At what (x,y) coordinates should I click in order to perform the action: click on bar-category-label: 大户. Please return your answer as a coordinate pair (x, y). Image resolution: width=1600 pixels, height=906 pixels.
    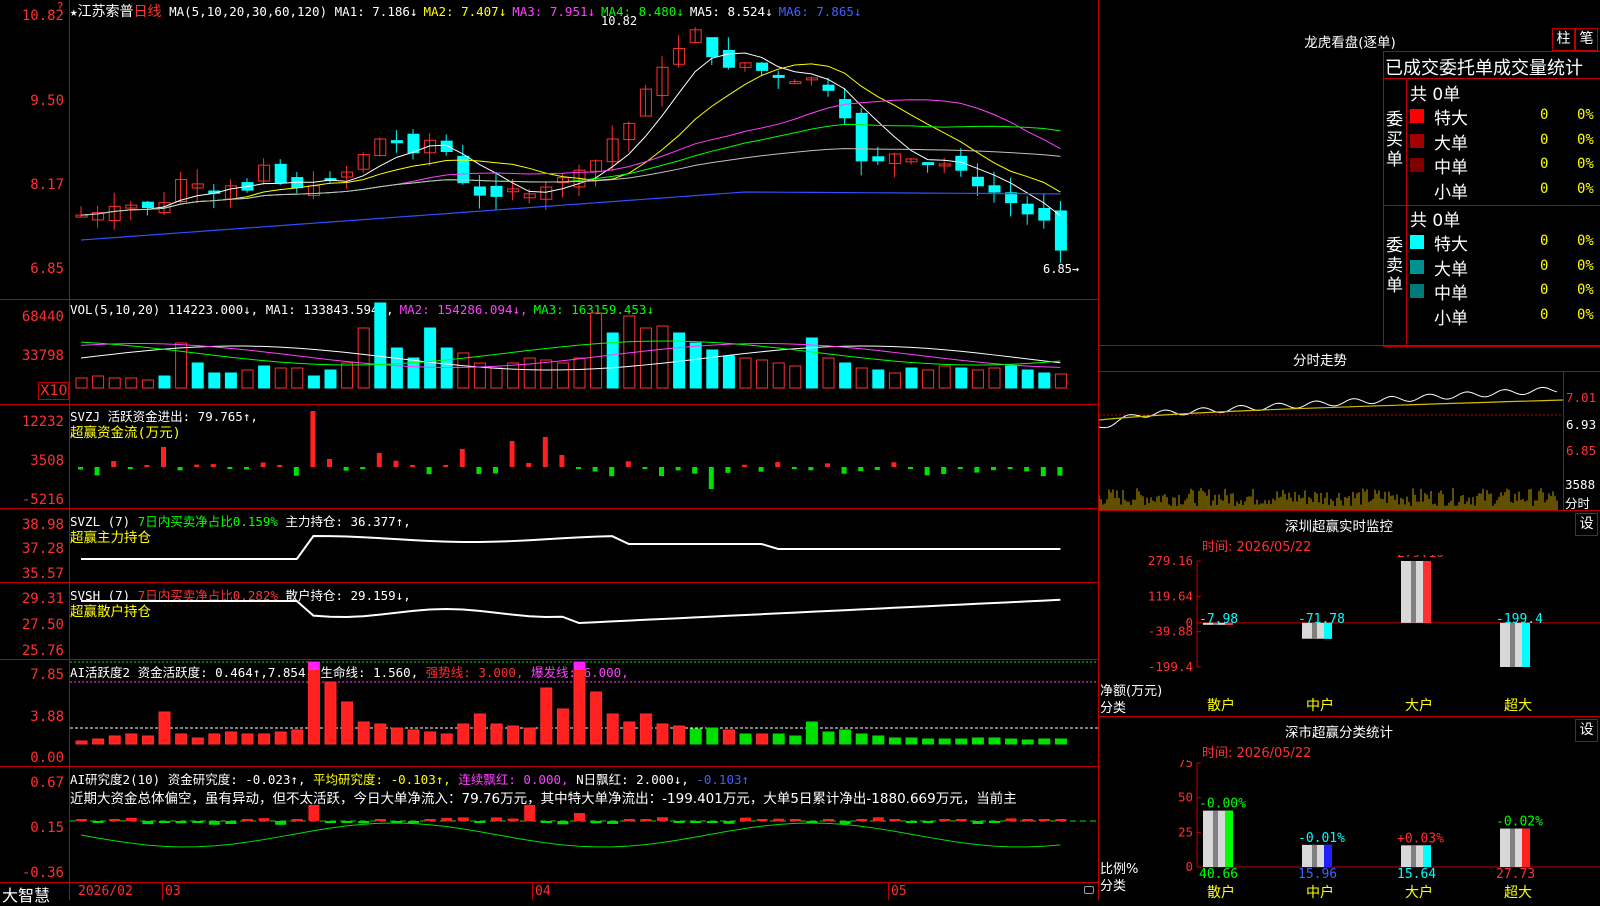
    Looking at the image, I should click on (1419, 705).